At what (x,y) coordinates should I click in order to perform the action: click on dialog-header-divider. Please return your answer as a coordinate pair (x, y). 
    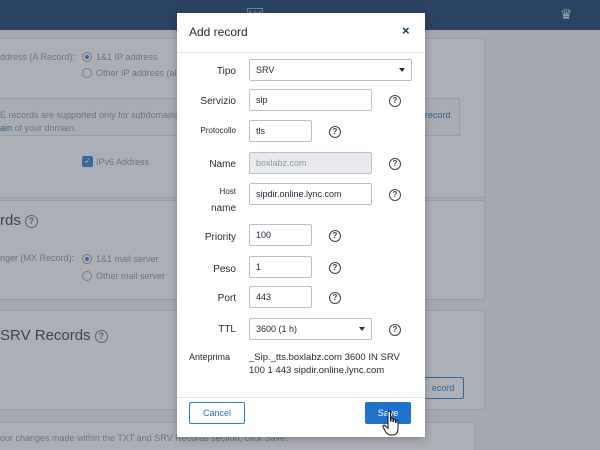
    Looking at the image, I should click on (301, 52).